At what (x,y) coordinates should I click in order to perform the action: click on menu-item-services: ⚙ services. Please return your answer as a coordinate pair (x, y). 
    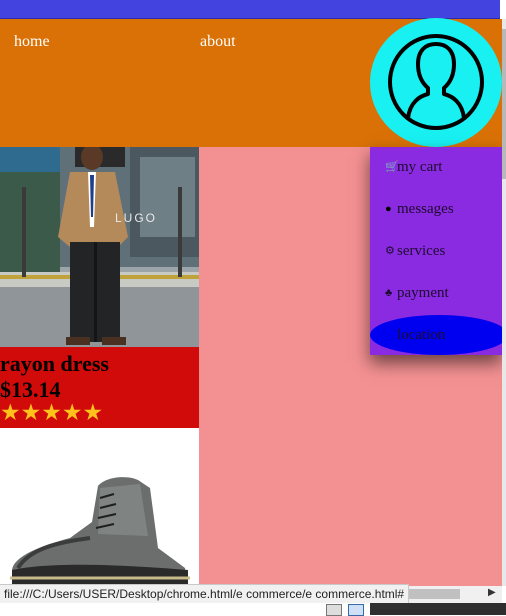
    Looking at the image, I should click on (415, 254).